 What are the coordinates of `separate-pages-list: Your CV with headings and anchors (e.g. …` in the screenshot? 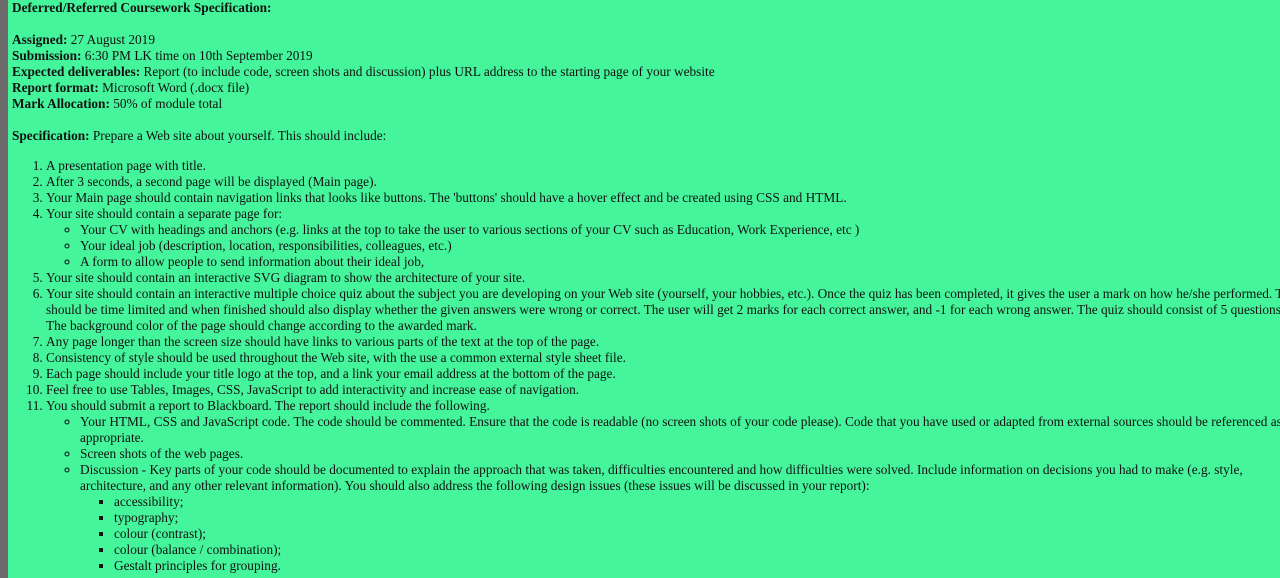 It's located at (663, 246).